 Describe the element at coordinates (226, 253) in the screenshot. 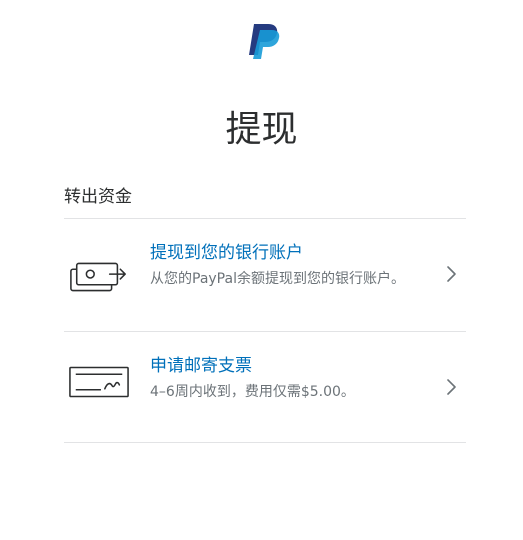

I see `option-title: 提现到您的银行账户` at that location.